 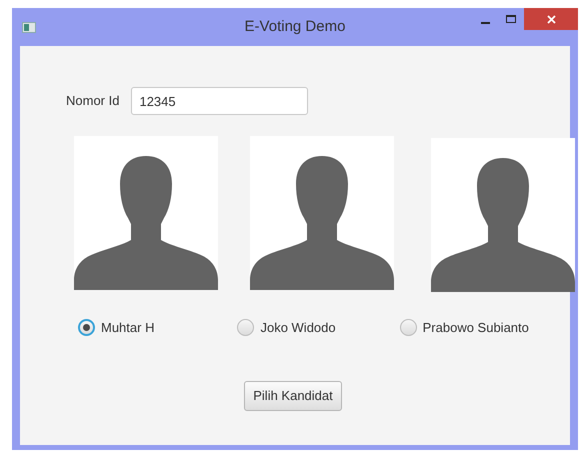 I want to click on submit-button: Pilih Kandidat, so click(x=293, y=395).